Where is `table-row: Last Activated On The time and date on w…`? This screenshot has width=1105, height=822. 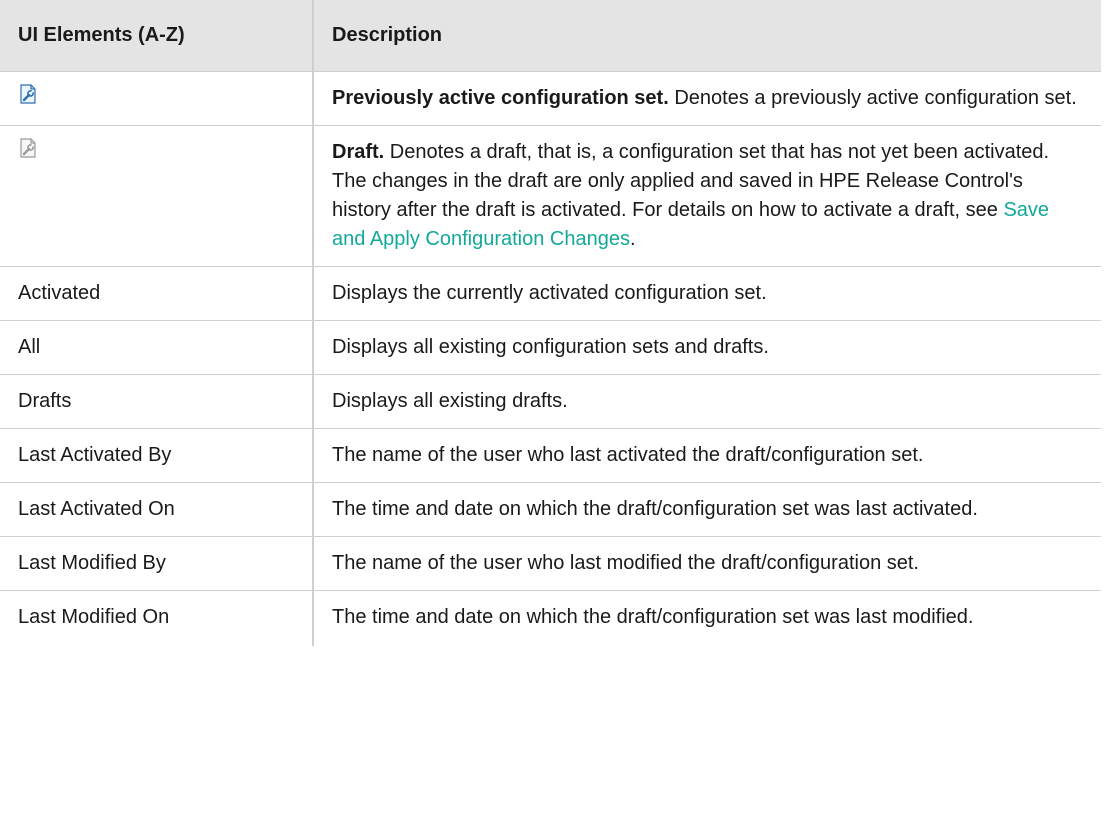 table-row: Last Activated On The time and date on w… is located at coordinates (550, 509).